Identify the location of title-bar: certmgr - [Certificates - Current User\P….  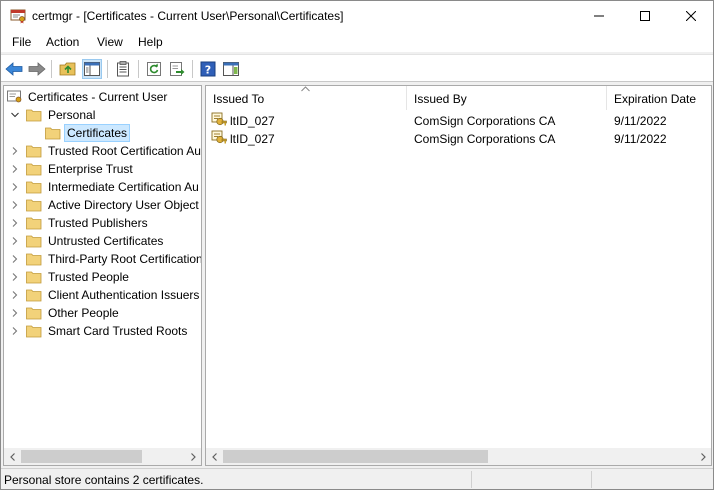
(357, 16).